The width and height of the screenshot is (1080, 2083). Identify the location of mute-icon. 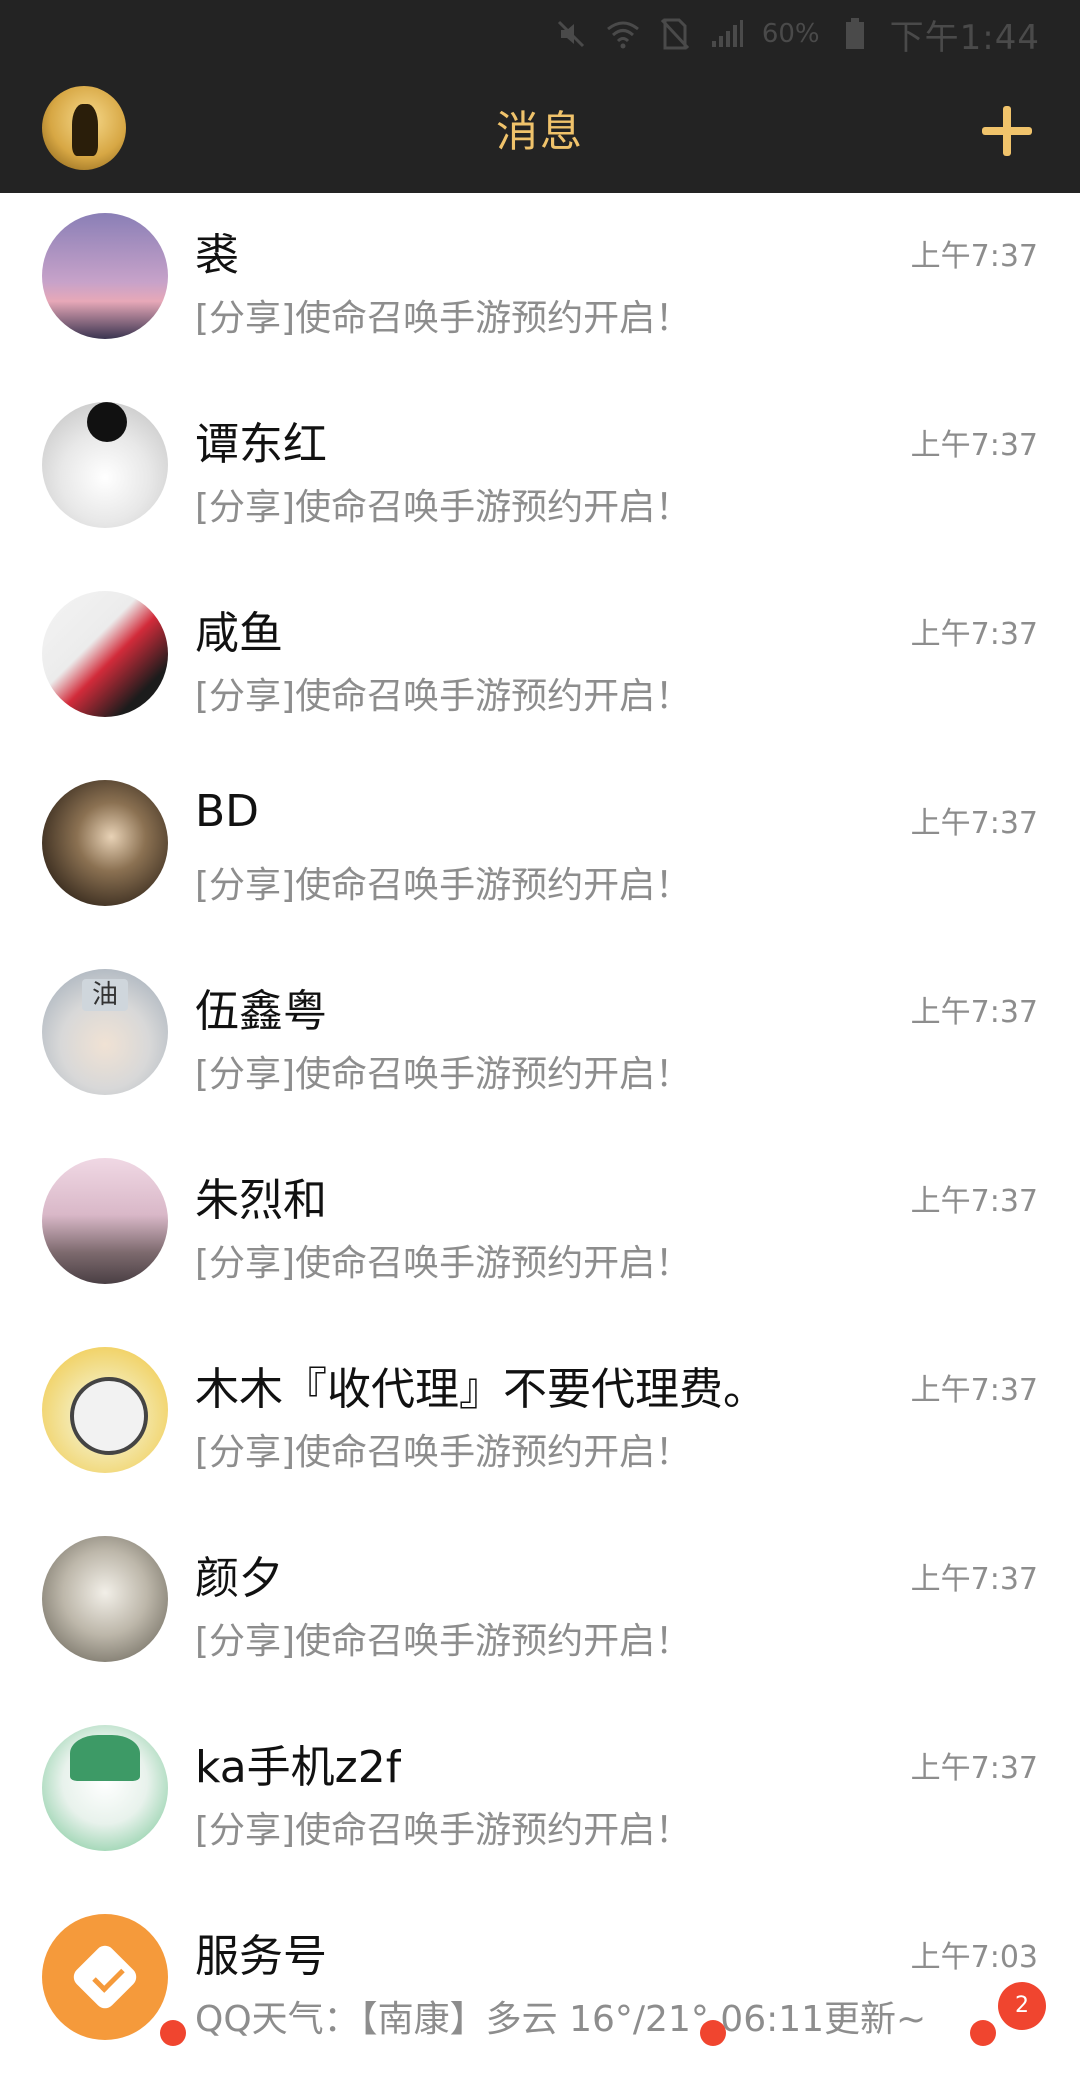
(571, 34).